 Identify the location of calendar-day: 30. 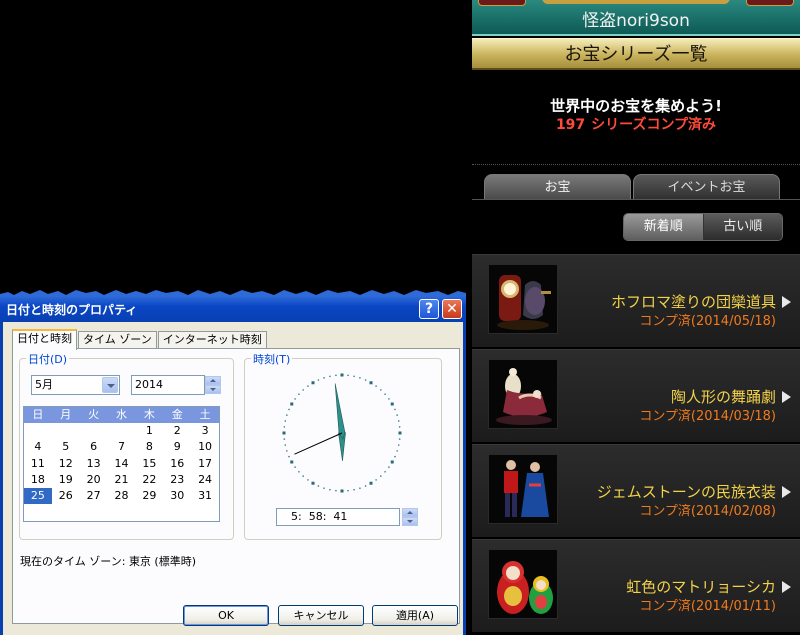
(177, 496).